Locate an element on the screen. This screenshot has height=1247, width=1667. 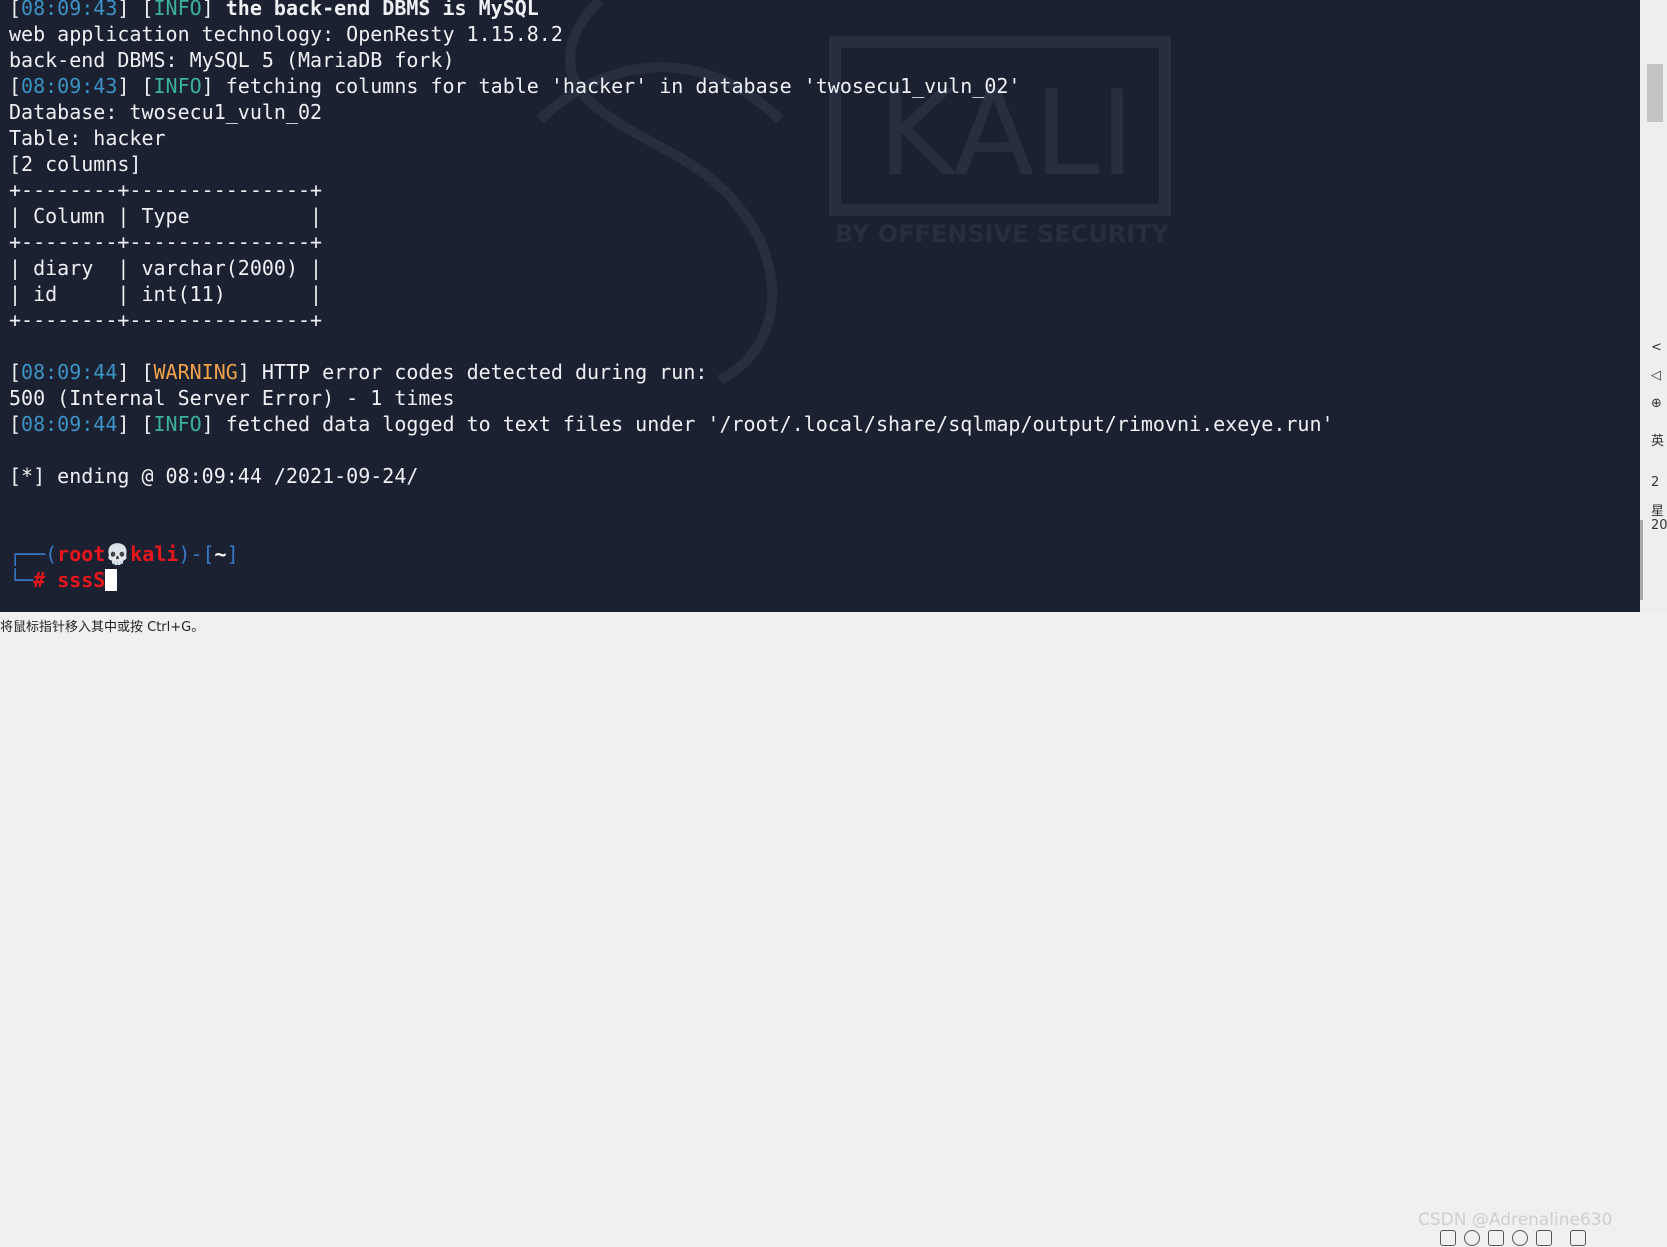
side-glyph: < is located at coordinates (1656, 347).